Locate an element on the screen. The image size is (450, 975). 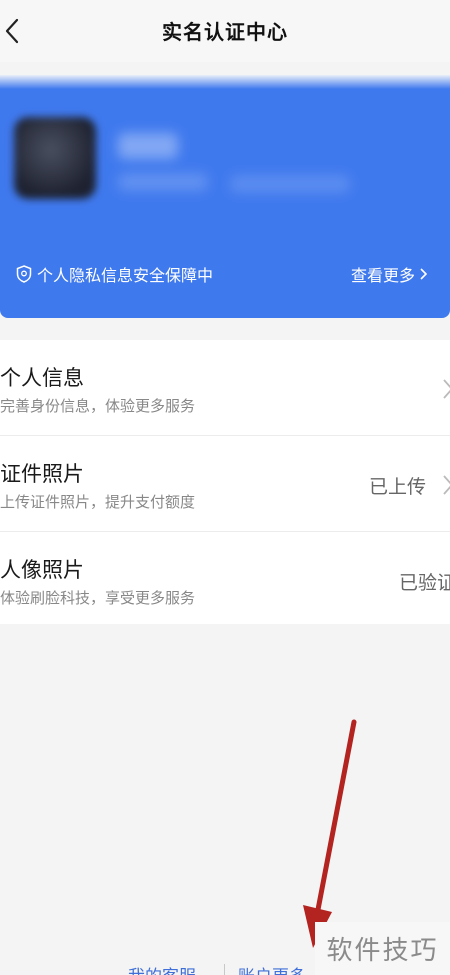
list-item-personal-info: 个人信息 完善身份信息，体验更多服务 is located at coordinates (225, 388).